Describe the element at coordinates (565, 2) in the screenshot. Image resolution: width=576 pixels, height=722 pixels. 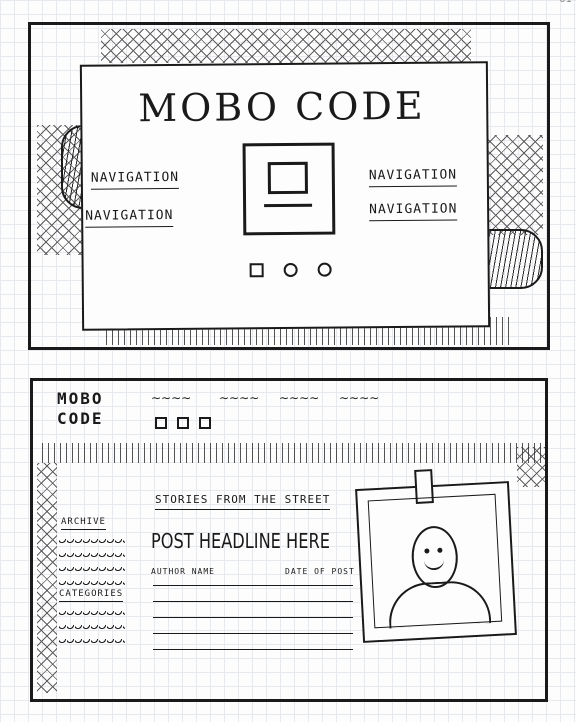
I see `page-number: 01` at that location.